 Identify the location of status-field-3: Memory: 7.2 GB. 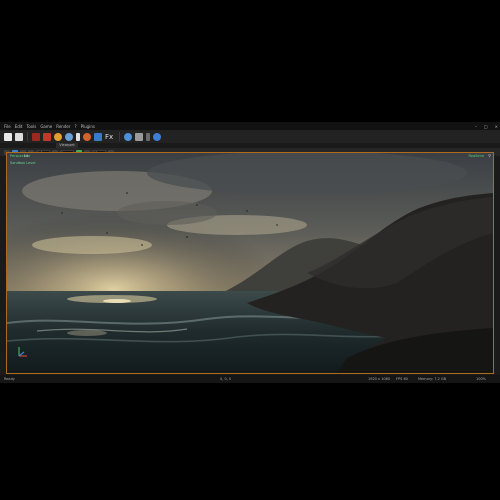
(432, 379).